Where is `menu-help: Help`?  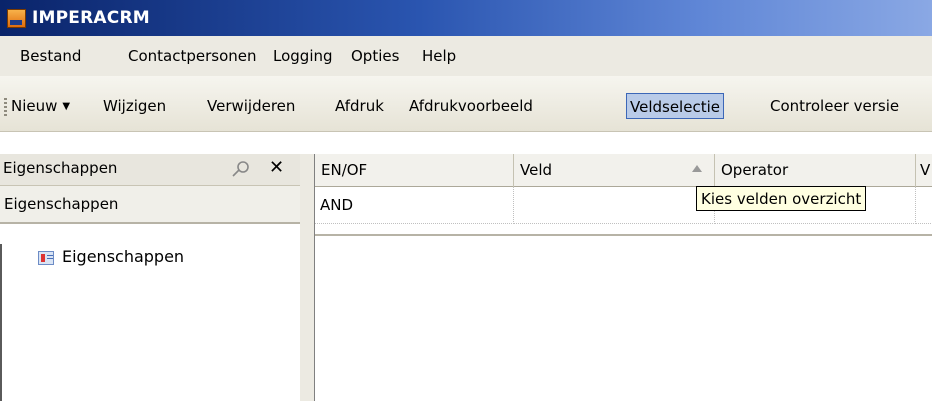
menu-help: Help is located at coordinates (439, 56).